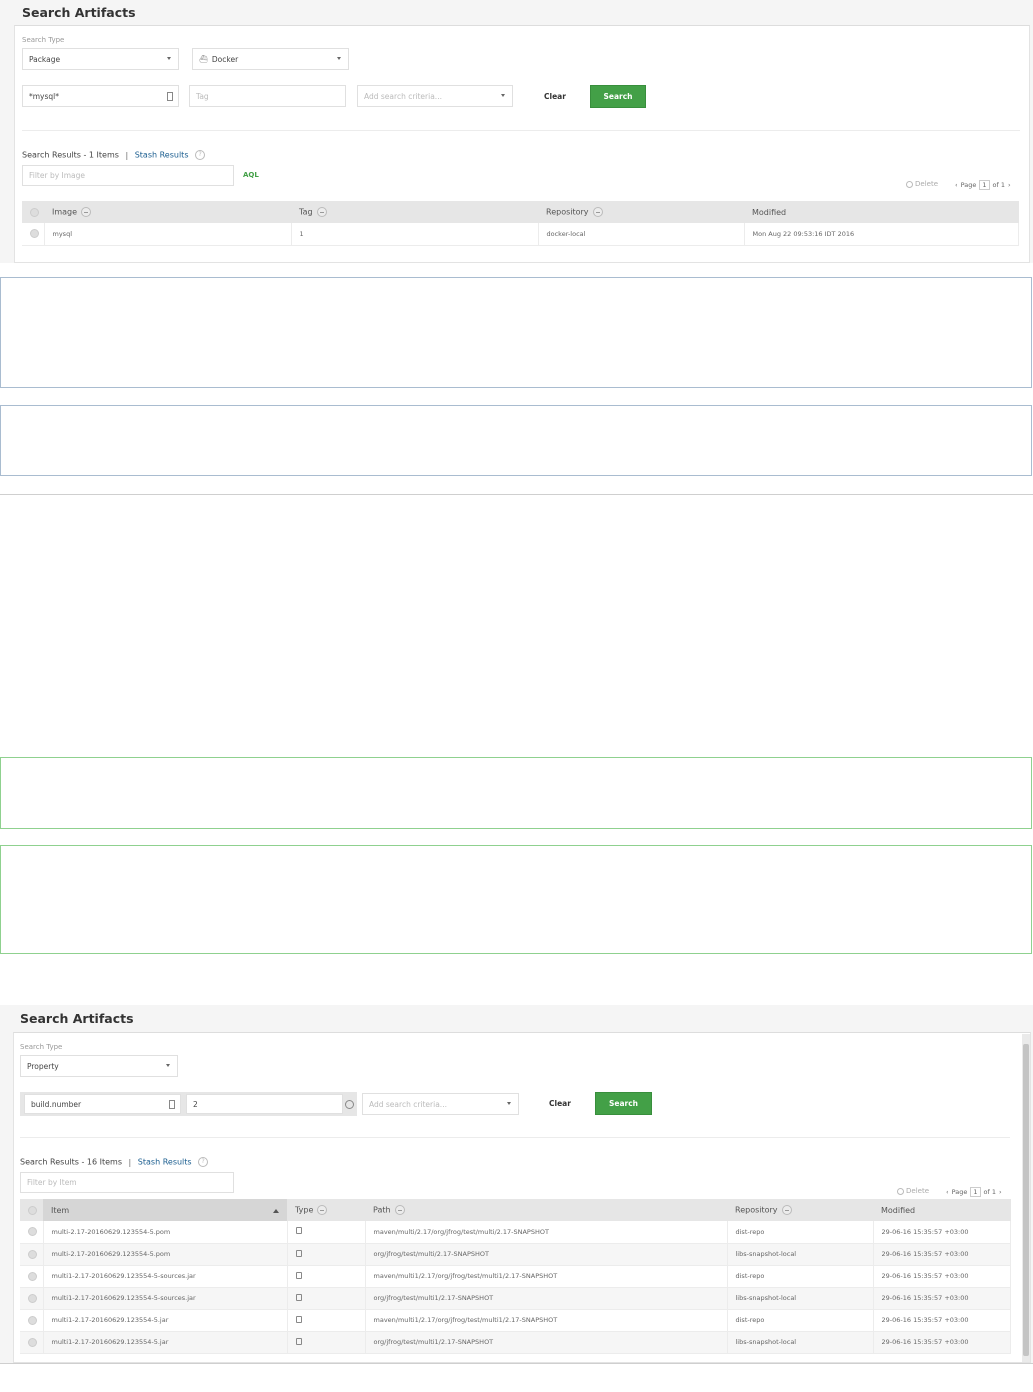  I want to click on aql-link: AQL, so click(251, 175).